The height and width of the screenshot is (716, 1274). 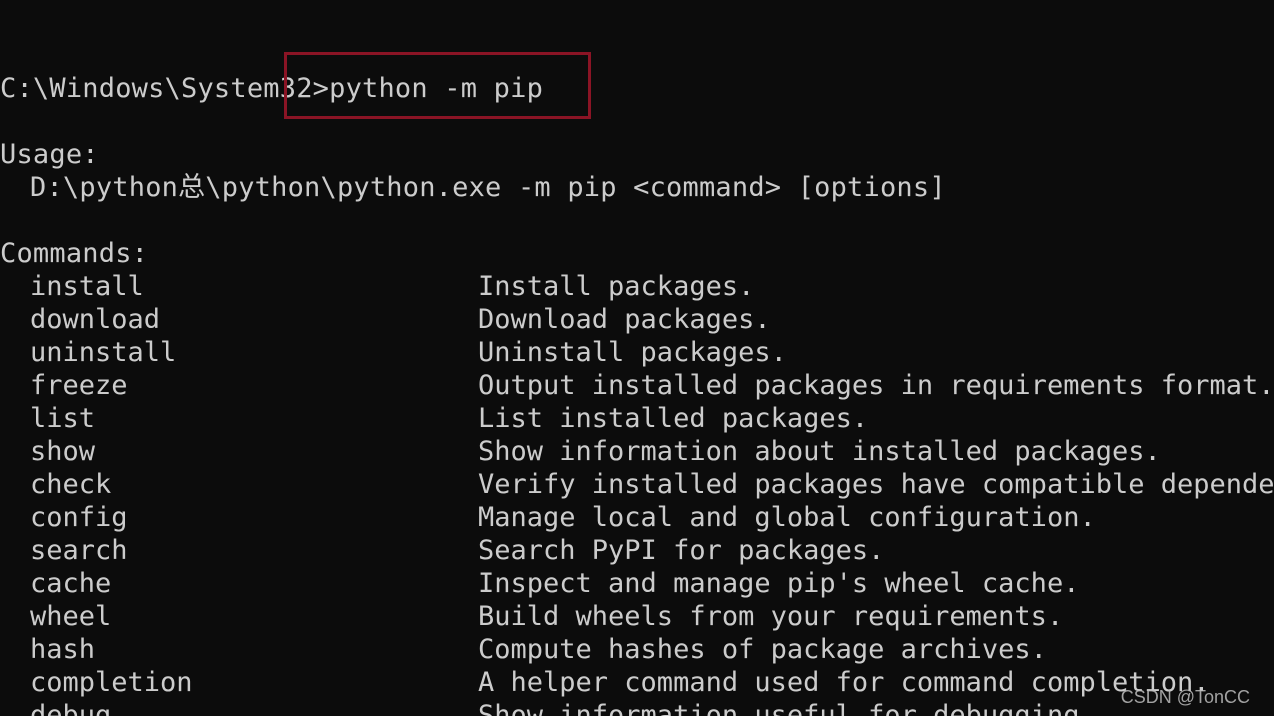 What do you see at coordinates (779, 583) in the screenshot?
I see `command-description: Inspect and manage pip's wheel cache.` at bounding box center [779, 583].